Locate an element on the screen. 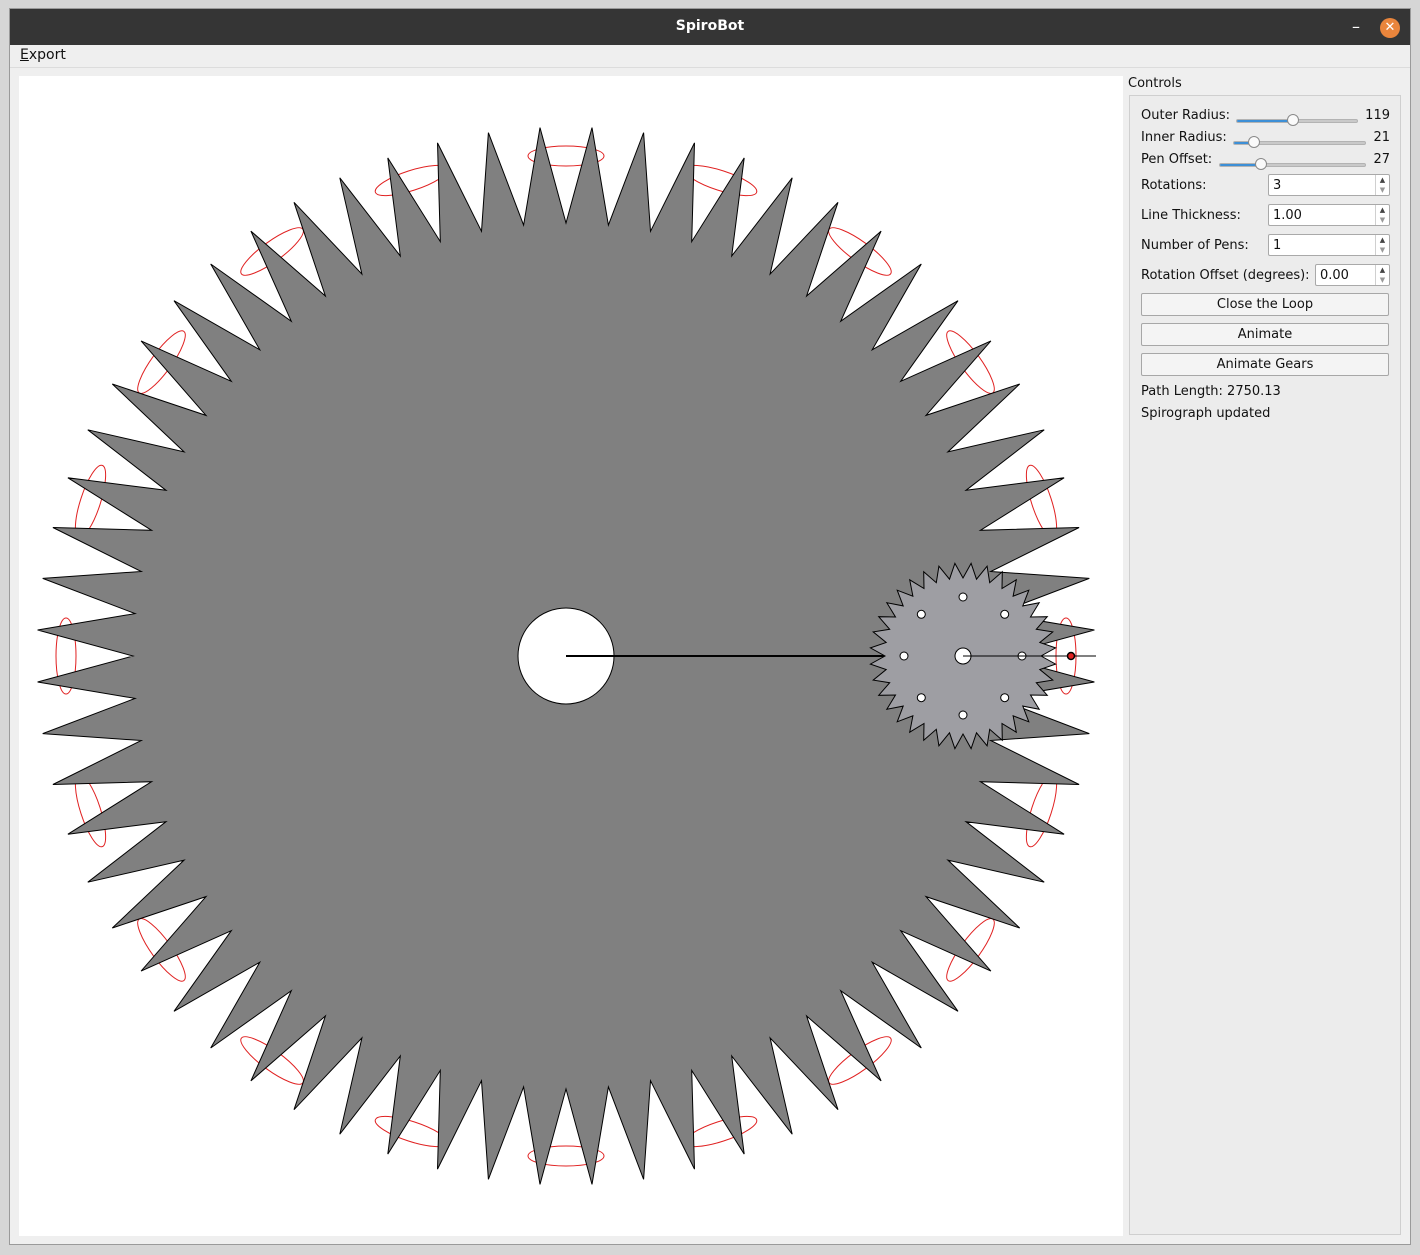 The image size is (1420, 1255). line-thickness-value: 1.00 is located at coordinates (1287, 215).